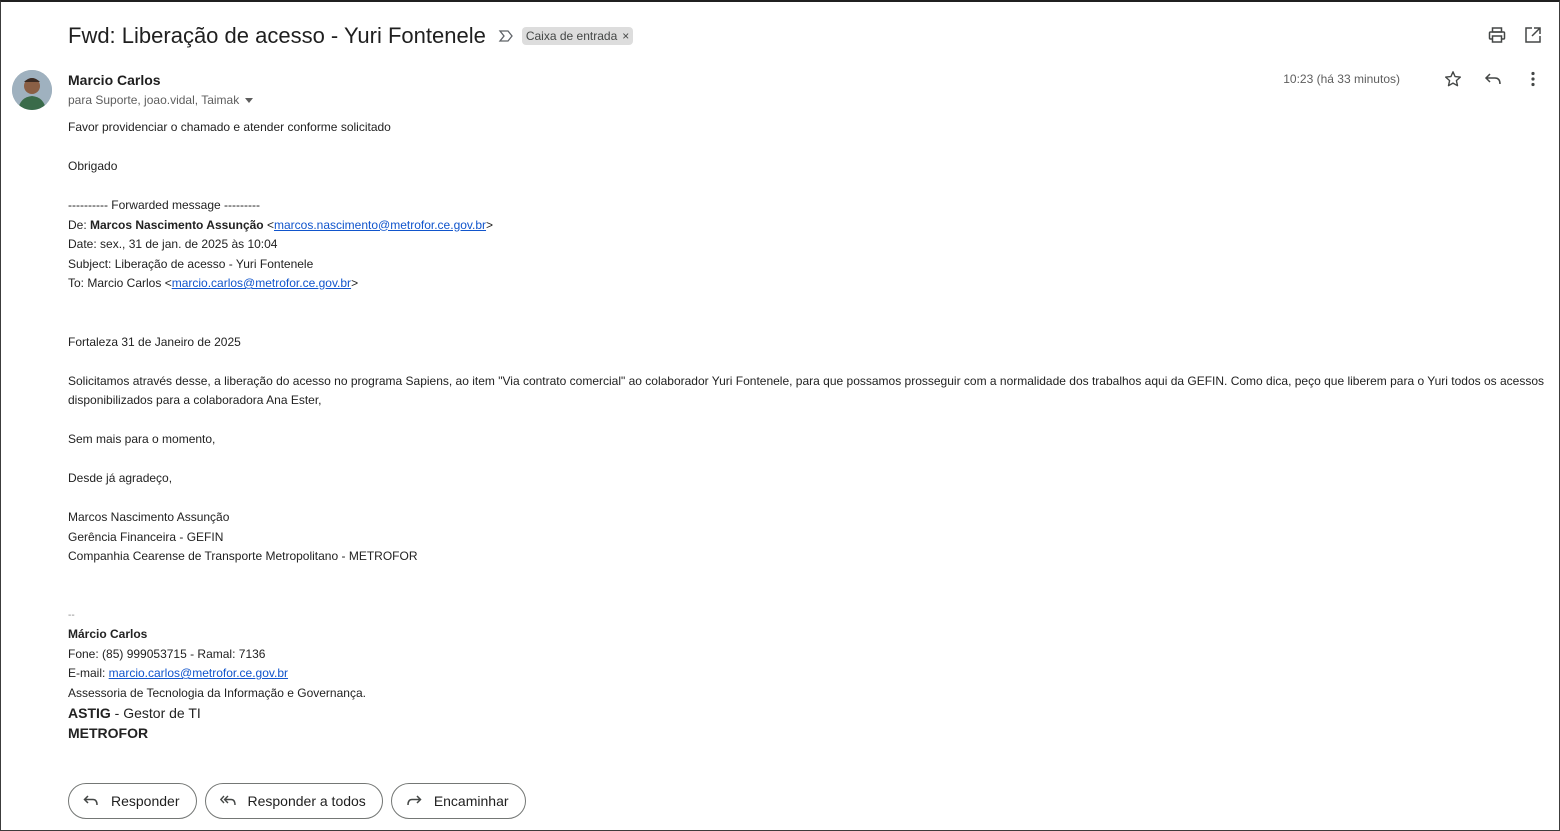 The width and height of the screenshot is (1560, 831). I want to click on recipients-text: para Suporte, joao.vidal, Taimak, so click(154, 100).